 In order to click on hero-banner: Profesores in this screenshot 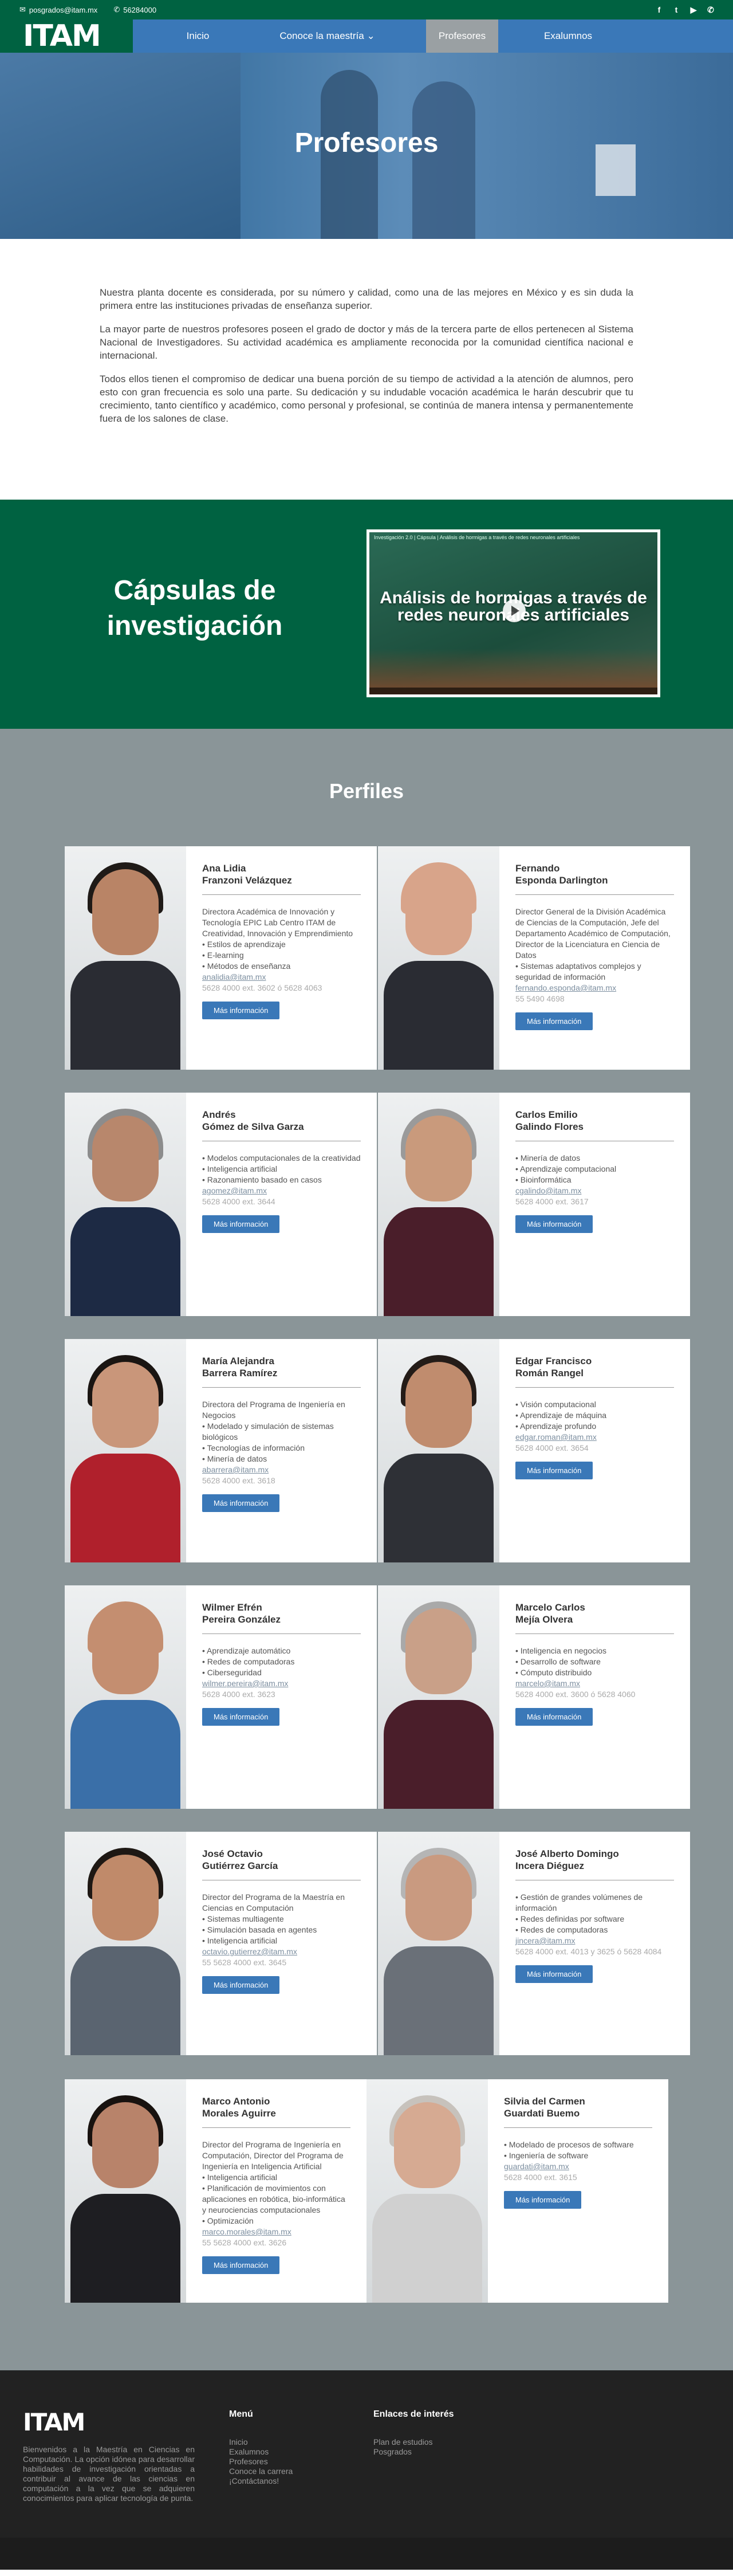, I will do `click(366, 146)`.